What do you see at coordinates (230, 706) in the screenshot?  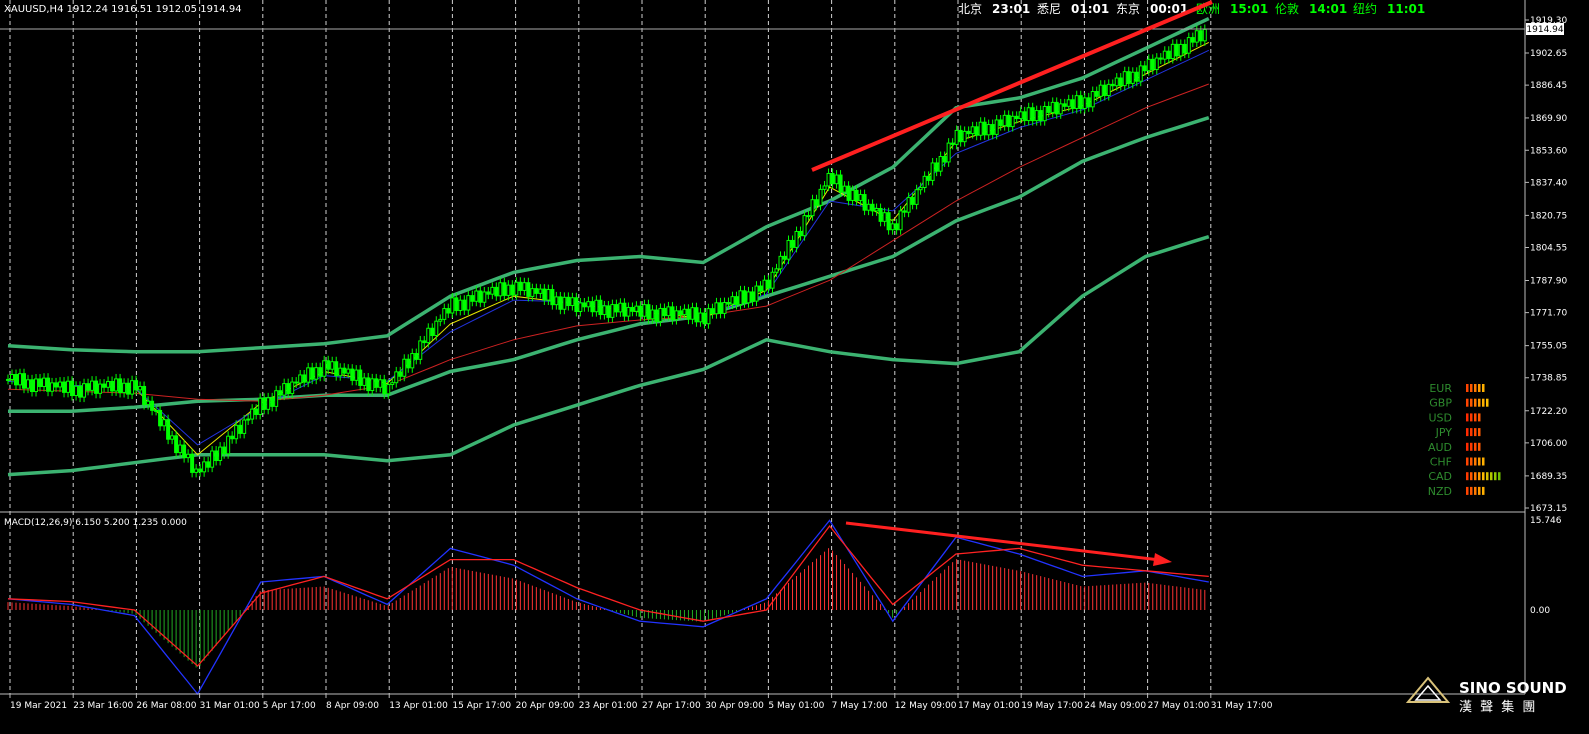 I see `time-tick-label: 31 Mar 01:00` at bounding box center [230, 706].